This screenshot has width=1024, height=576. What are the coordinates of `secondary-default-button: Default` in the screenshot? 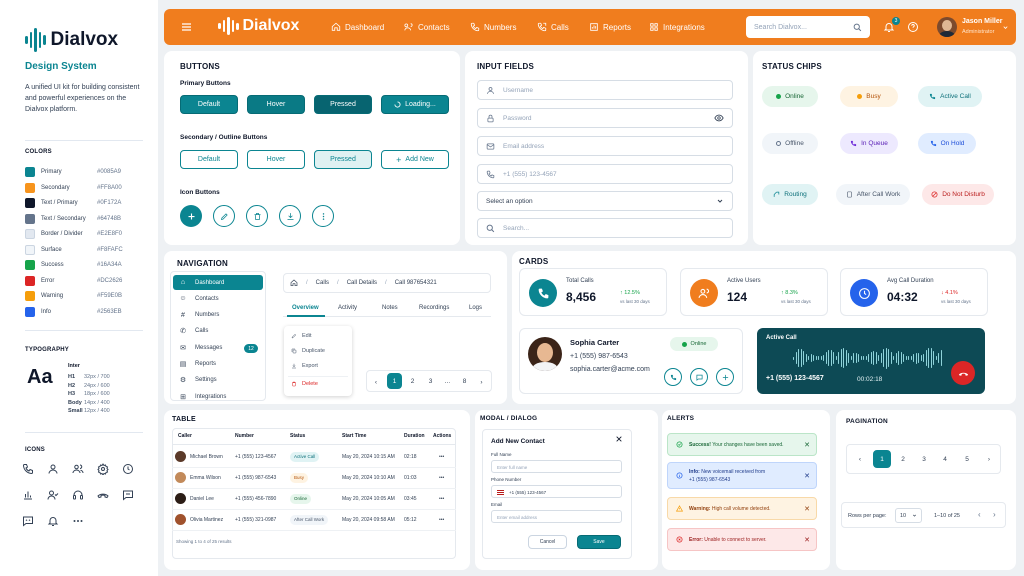 It's located at (209, 159).